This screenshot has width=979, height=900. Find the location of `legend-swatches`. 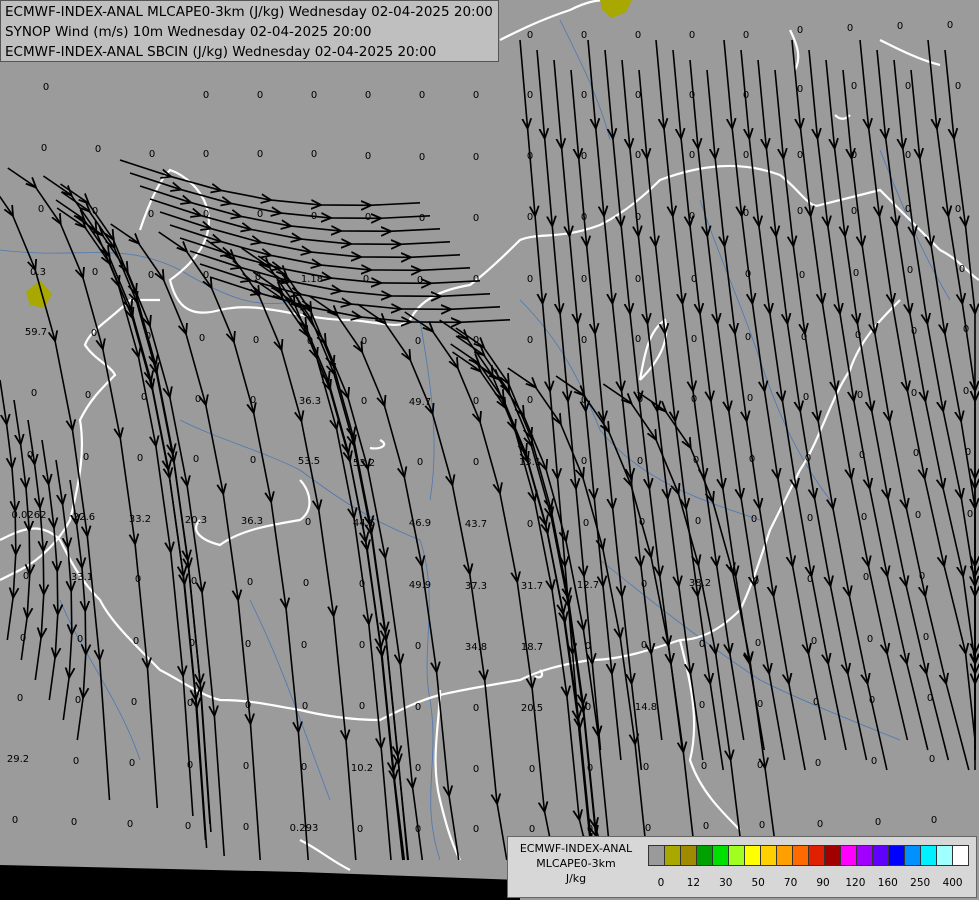

legend-swatches is located at coordinates (808, 855).